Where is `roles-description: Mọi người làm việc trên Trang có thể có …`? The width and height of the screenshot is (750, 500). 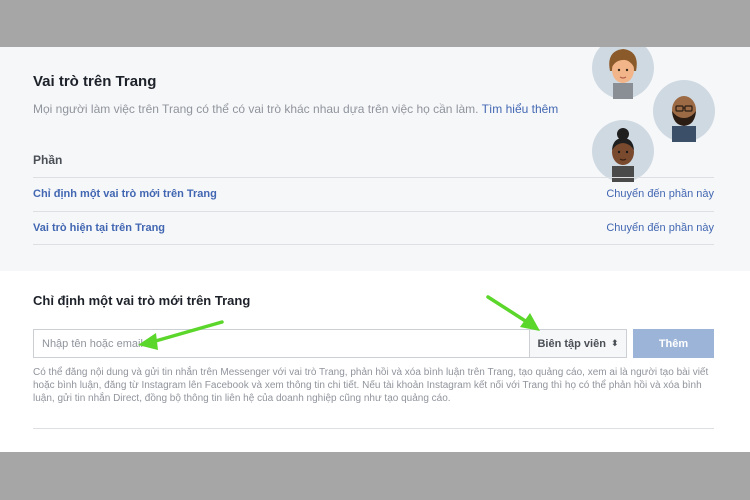 roles-description: Mọi người làm việc trên Trang có thể có … is located at coordinates (295, 109).